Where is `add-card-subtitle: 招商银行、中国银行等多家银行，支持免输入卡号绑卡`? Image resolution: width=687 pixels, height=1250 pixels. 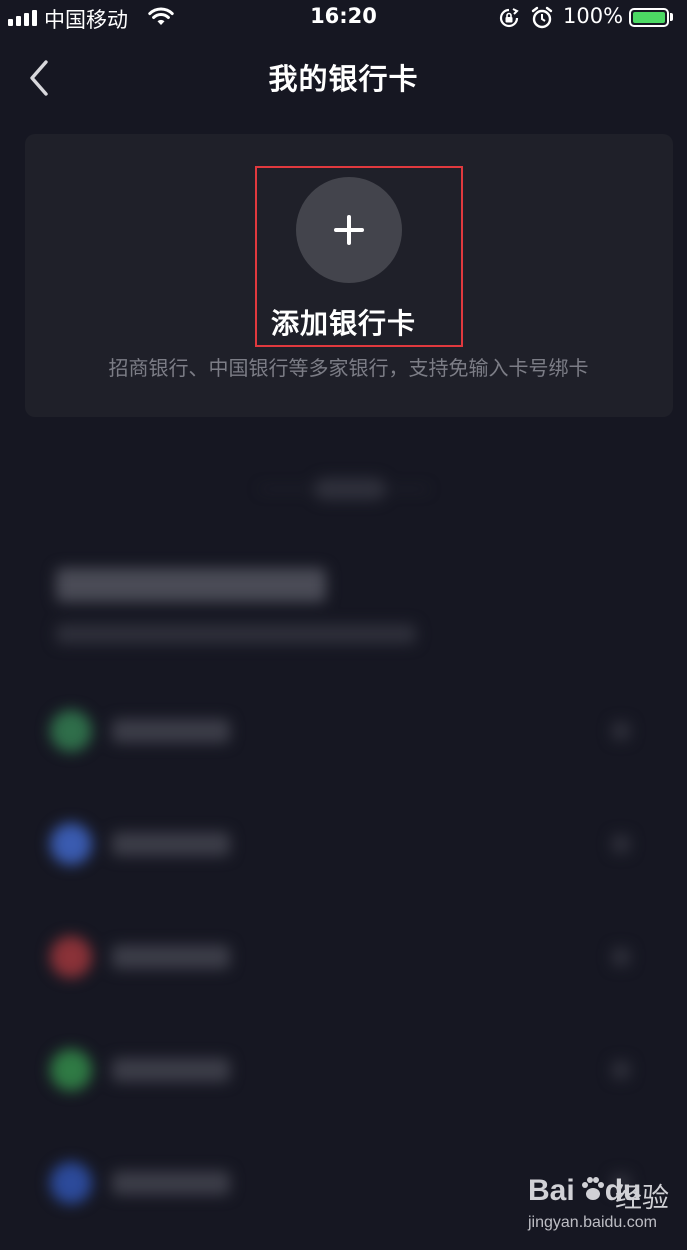 add-card-subtitle: 招商银行、中国银行等多家银行，支持免输入卡号绑卡 is located at coordinates (348, 368).